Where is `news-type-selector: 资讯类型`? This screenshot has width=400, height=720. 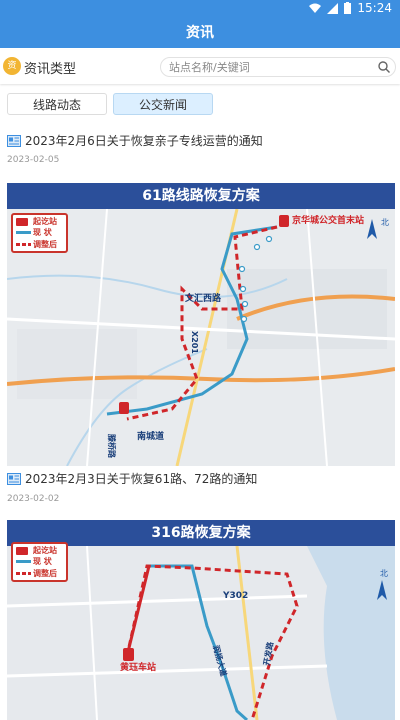 news-type-selector: 资讯类型 is located at coordinates (50, 67).